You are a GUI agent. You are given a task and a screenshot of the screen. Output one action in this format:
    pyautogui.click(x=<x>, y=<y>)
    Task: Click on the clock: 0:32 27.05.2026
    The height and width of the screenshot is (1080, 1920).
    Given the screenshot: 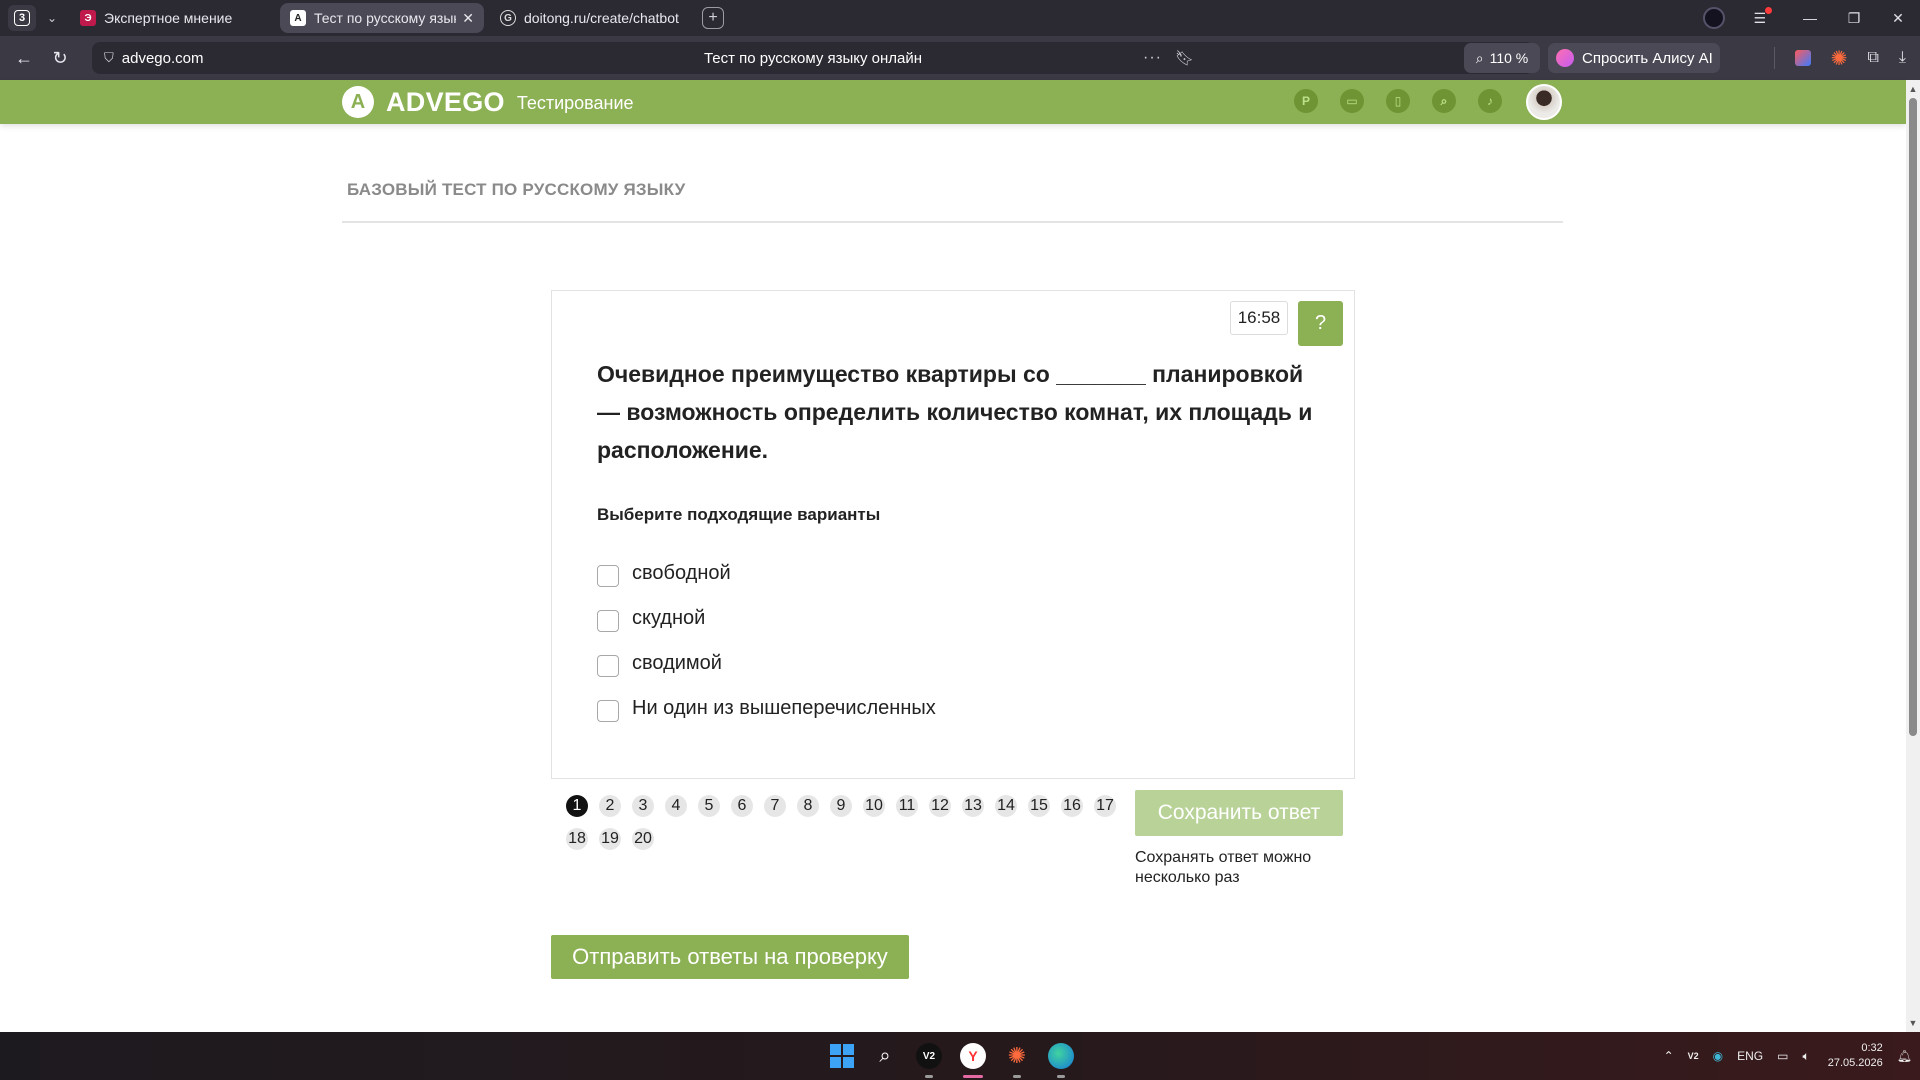 What is the action you would take?
    pyautogui.click(x=1855, y=1056)
    